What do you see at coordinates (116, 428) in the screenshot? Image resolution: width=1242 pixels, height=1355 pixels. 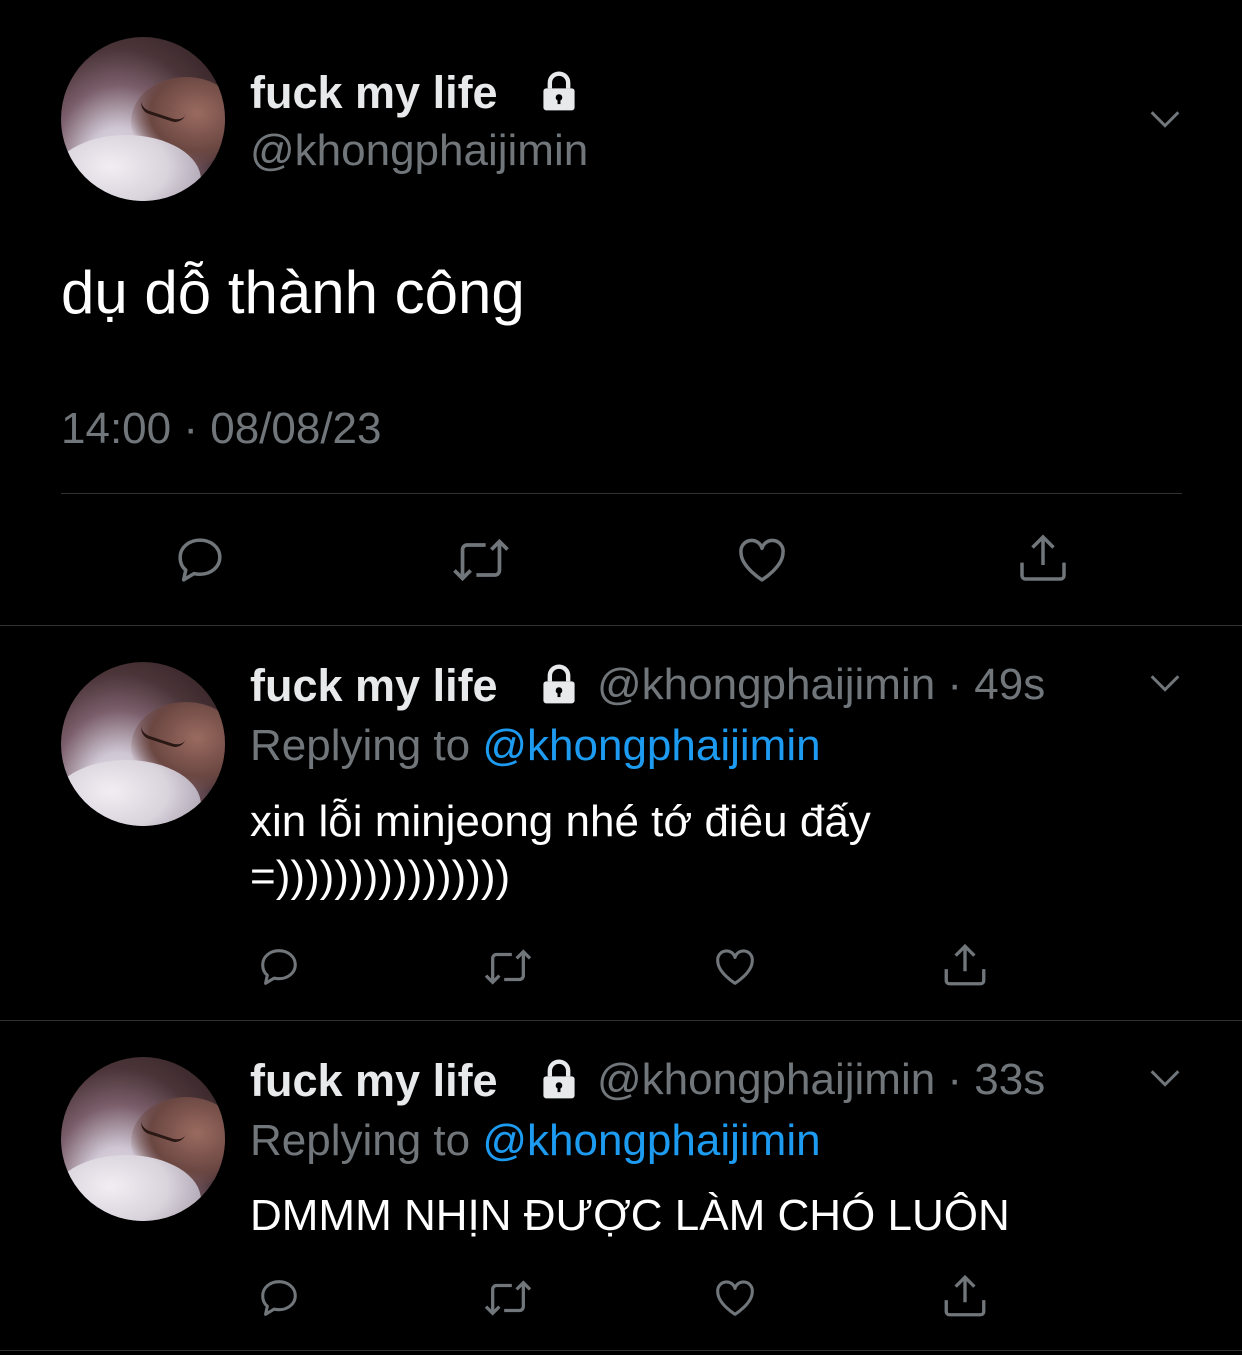 I see `tweet-time: 14:00` at bounding box center [116, 428].